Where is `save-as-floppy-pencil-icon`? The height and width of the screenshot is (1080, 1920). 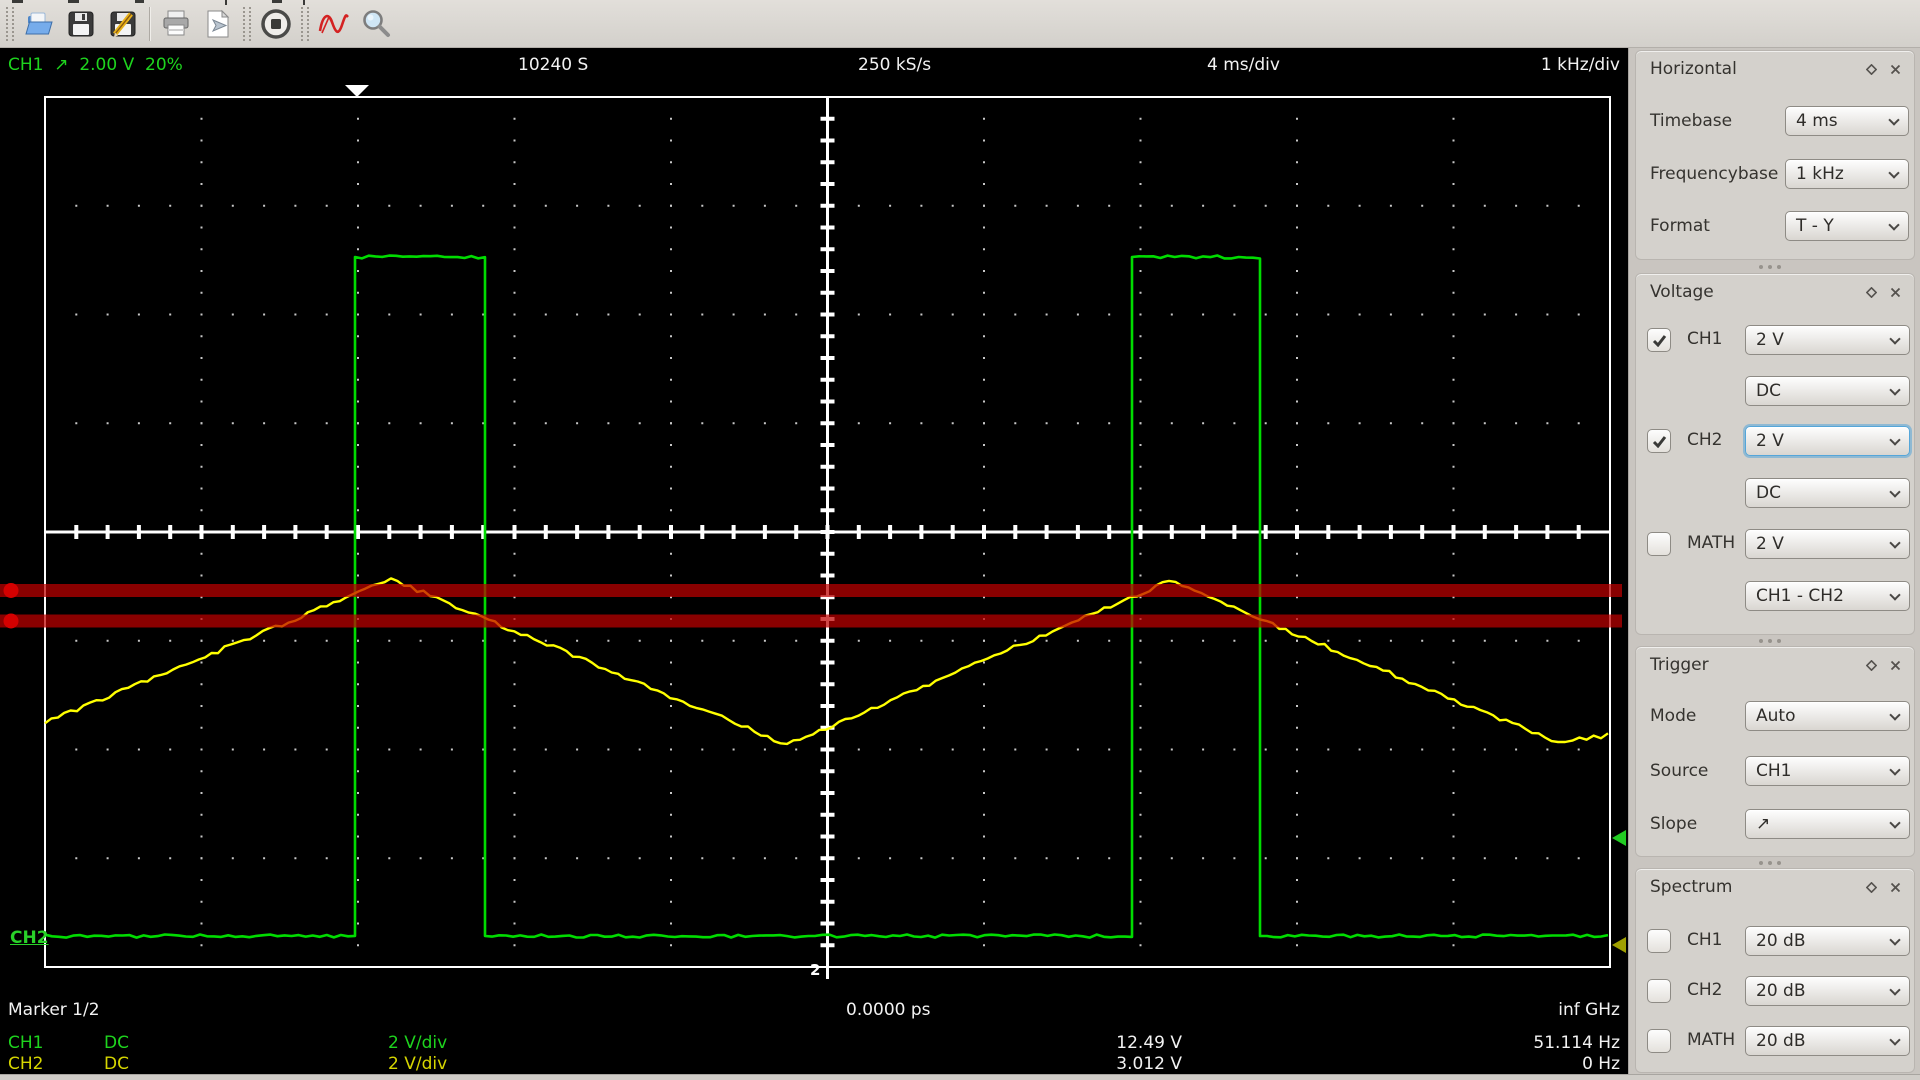 save-as-floppy-pencil-icon is located at coordinates (123, 24).